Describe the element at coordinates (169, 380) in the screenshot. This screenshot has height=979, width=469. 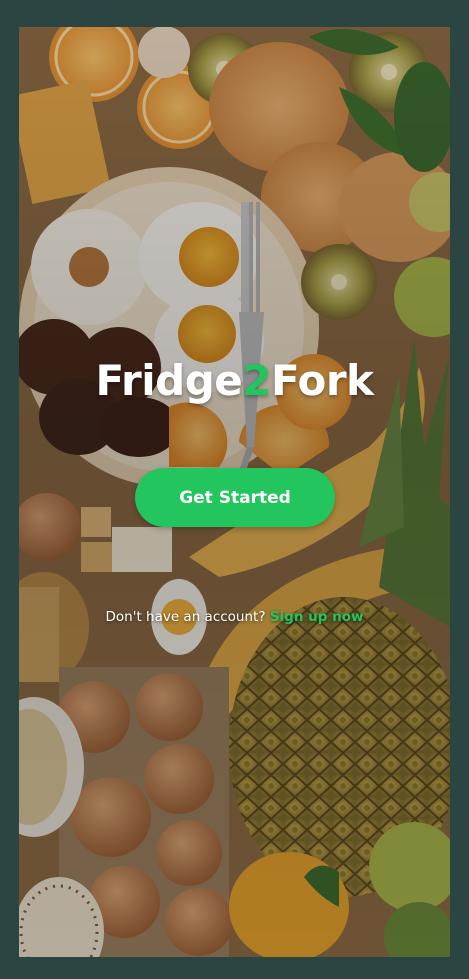
I see `logo-word-fridge: Fridge` at that location.